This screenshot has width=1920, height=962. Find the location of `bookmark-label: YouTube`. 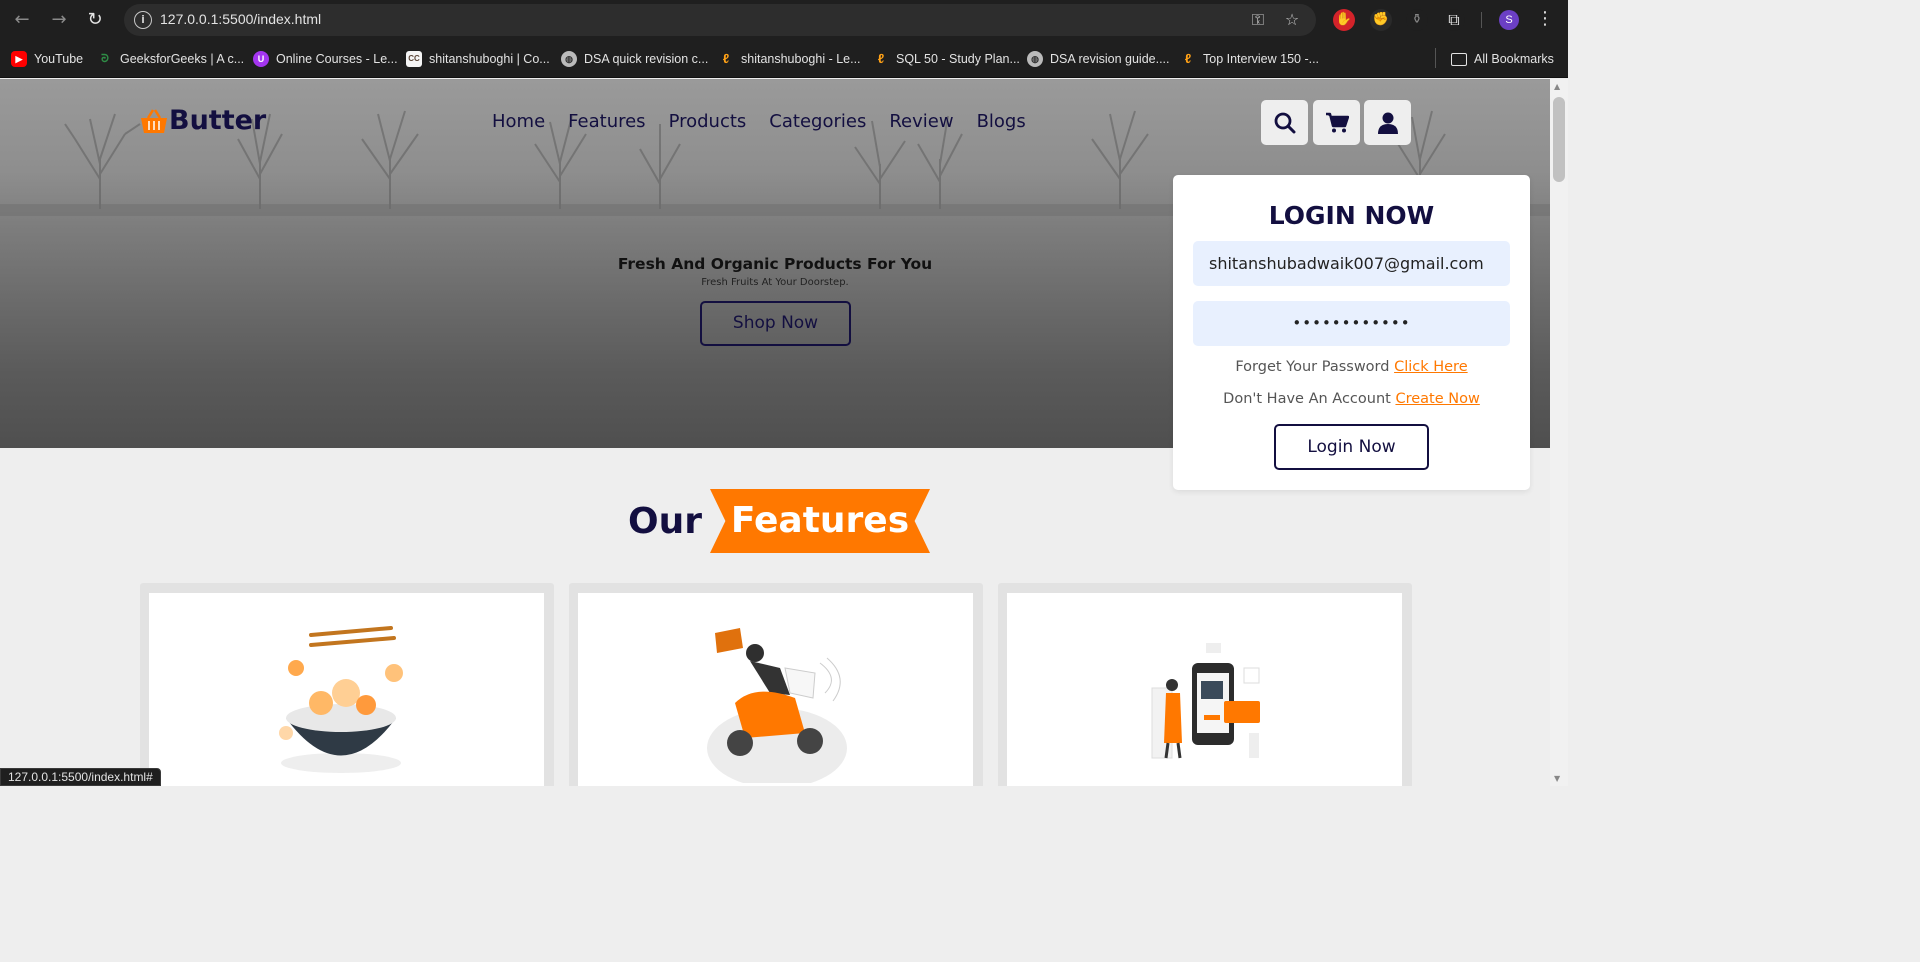

bookmark-label: YouTube is located at coordinates (59, 59).